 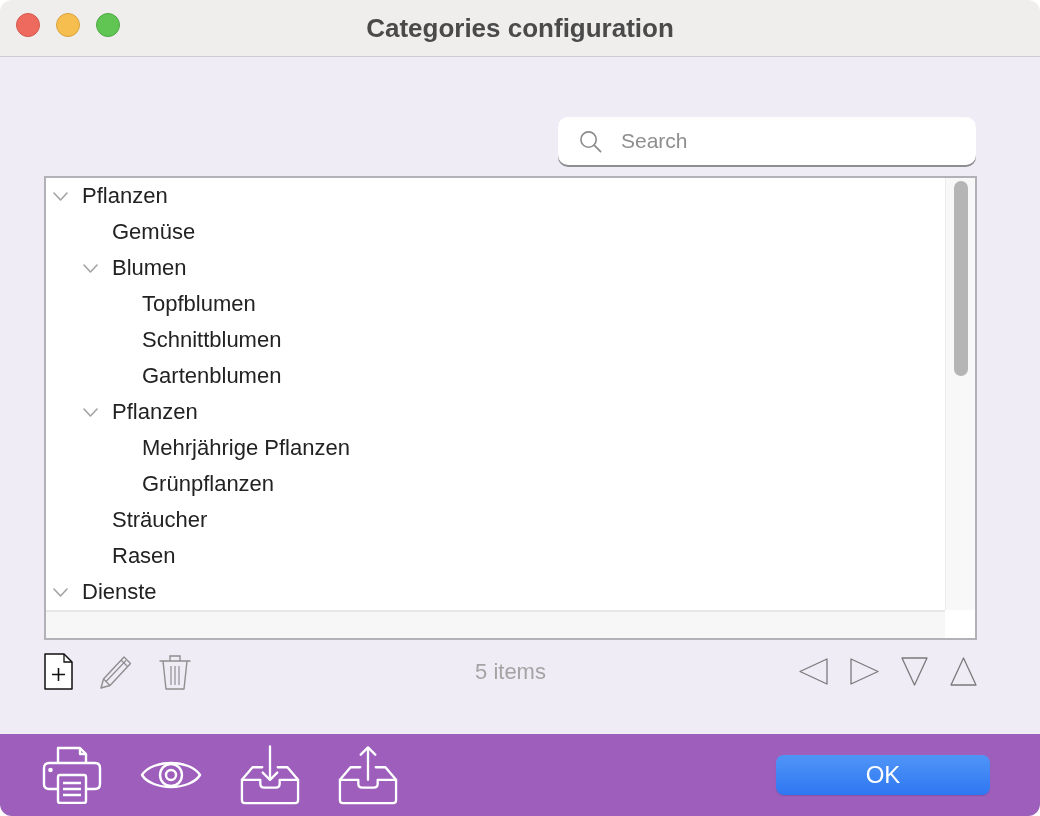 What do you see at coordinates (883, 775) in the screenshot?
I see `ok-button: OK` at bounding box center [883, 775].